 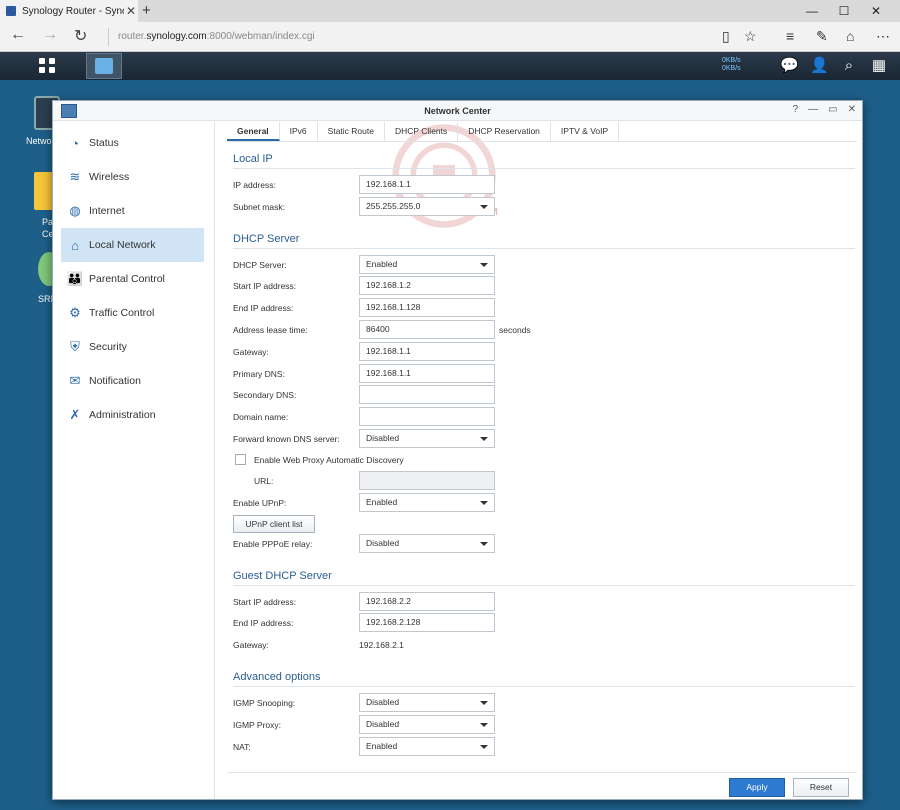 What do you see at coordinates (133, 347) in the screenshot?
I see `sidebar-item-security: ⛨ Security` at bounding box center [133, 347].